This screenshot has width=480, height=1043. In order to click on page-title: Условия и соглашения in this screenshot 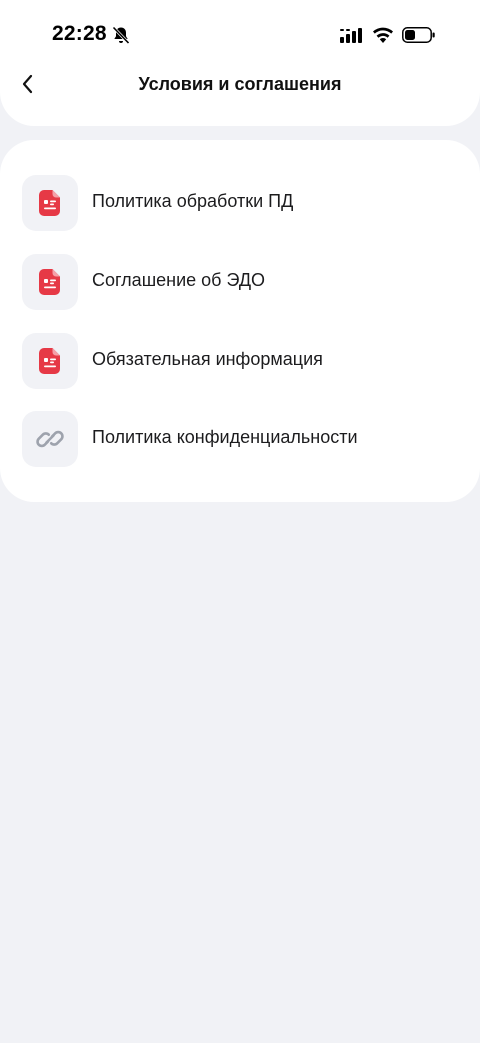, I will do `click(240, 84)`.